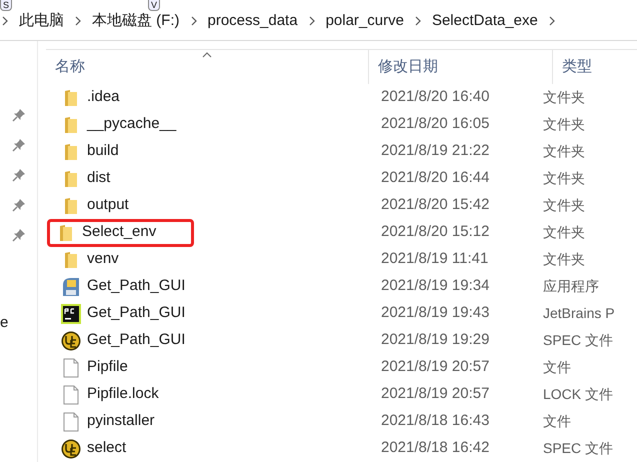 The image size is (637, 462). What do you see at coordinates (435, 151) in the screenshot?
I see `modified-date: 2021/8/19 21:22` at bounding box center [435, 151].